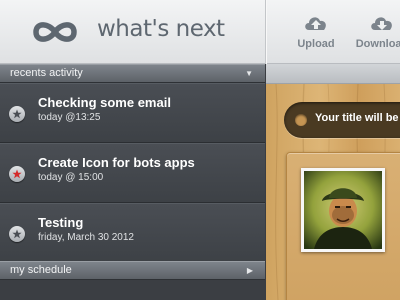 The height and width of the screenshot is (300, 400). Describe the element at coordinates (265, 32) in the screenshot. I see `header-divider` at that location.